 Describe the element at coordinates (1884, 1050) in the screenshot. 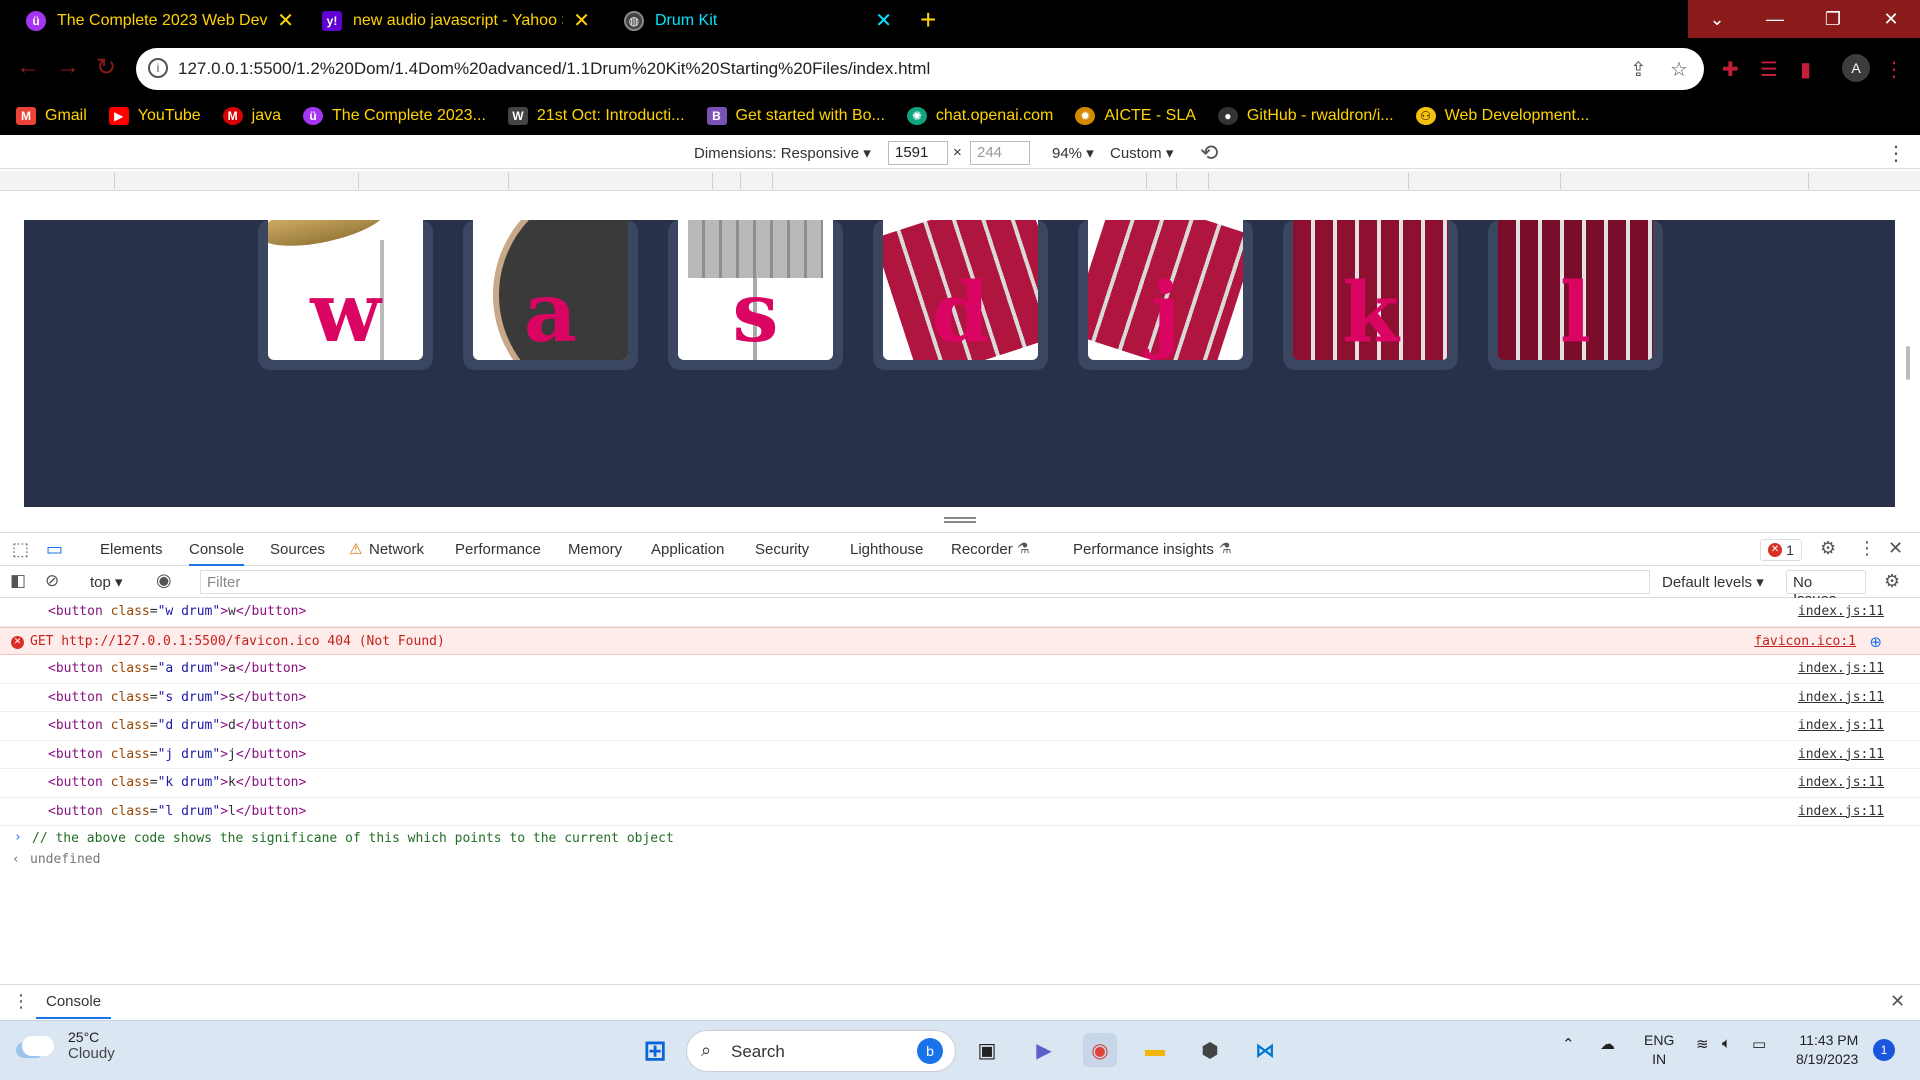

I see `notification-badge: 1` at that location.